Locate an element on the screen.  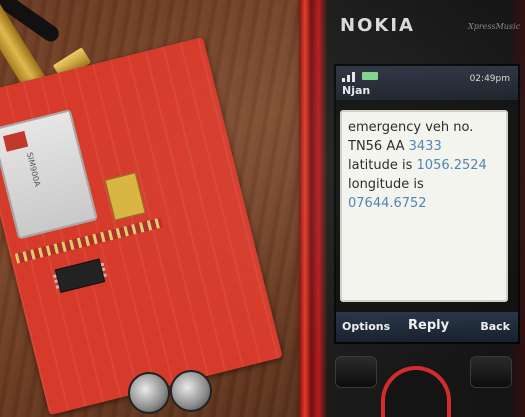
status-time: 02:49pm is located at coordinates (489, 79).